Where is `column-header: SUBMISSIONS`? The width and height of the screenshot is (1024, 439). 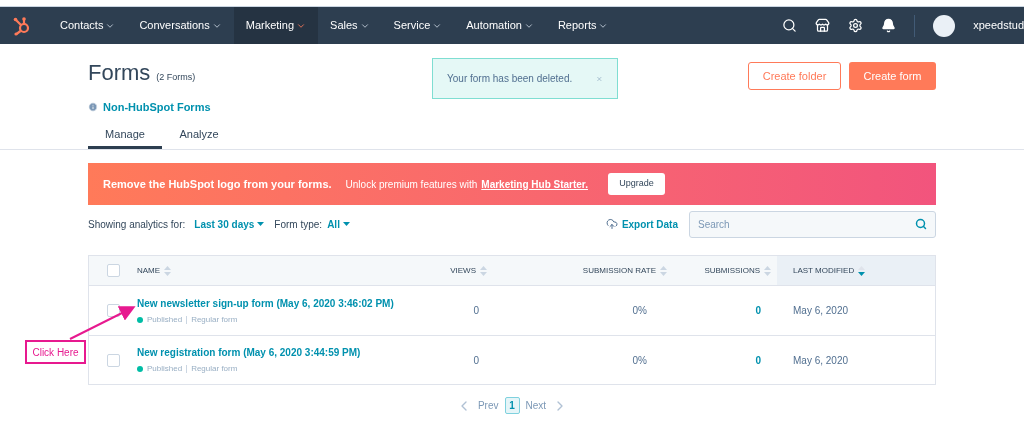
column-header: SUBMISSIONS is located at coordinates (725, 270).